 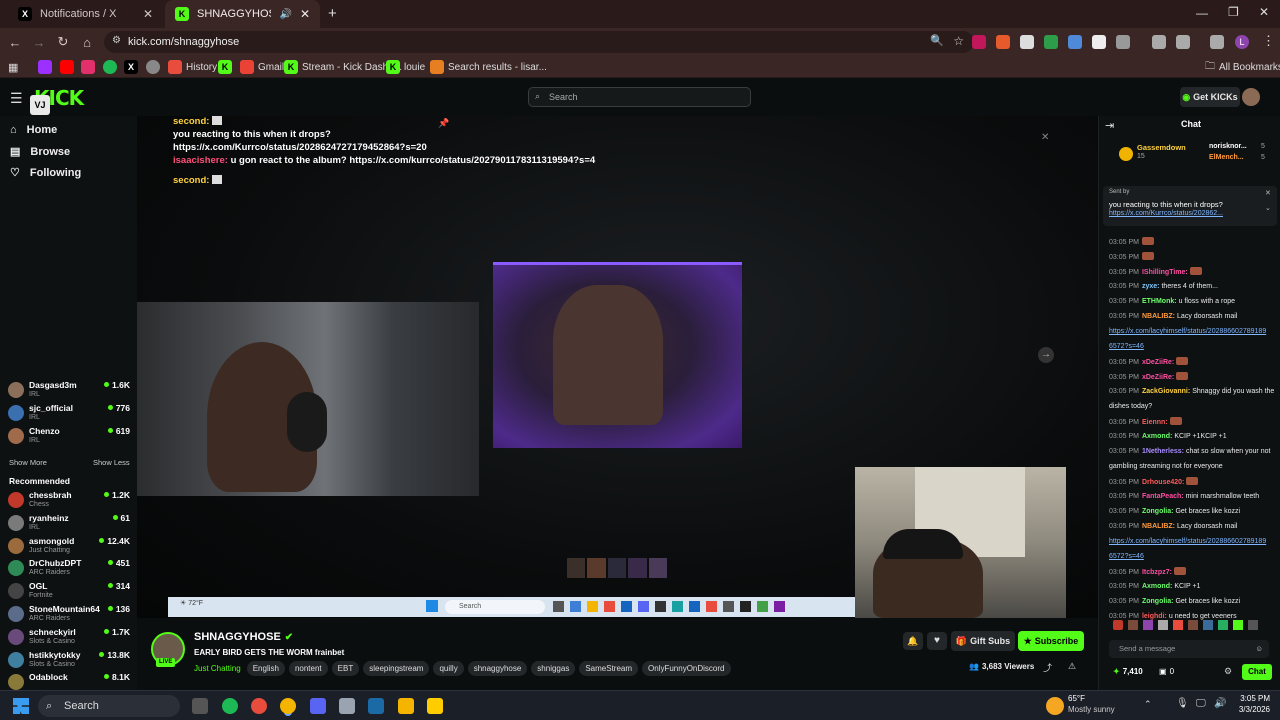 I want to click on tag-chip: English, so click(x=265, y=668).